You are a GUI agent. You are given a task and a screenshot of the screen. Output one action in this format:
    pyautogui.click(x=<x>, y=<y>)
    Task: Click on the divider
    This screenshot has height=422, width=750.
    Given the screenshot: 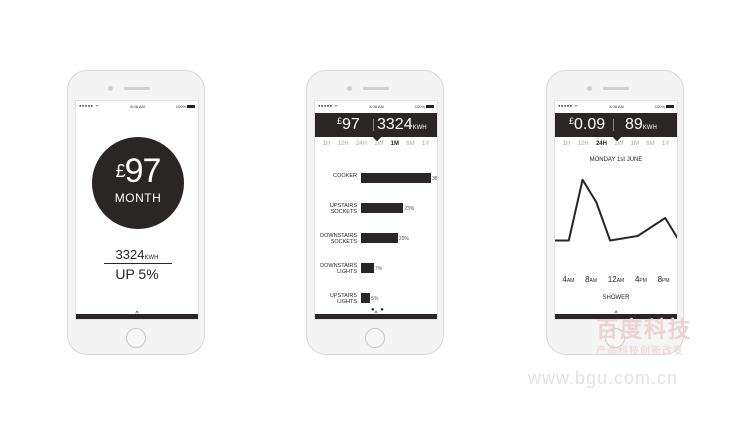 What is the action you would take?
    pyautogui.click(x=138, y=263)
    